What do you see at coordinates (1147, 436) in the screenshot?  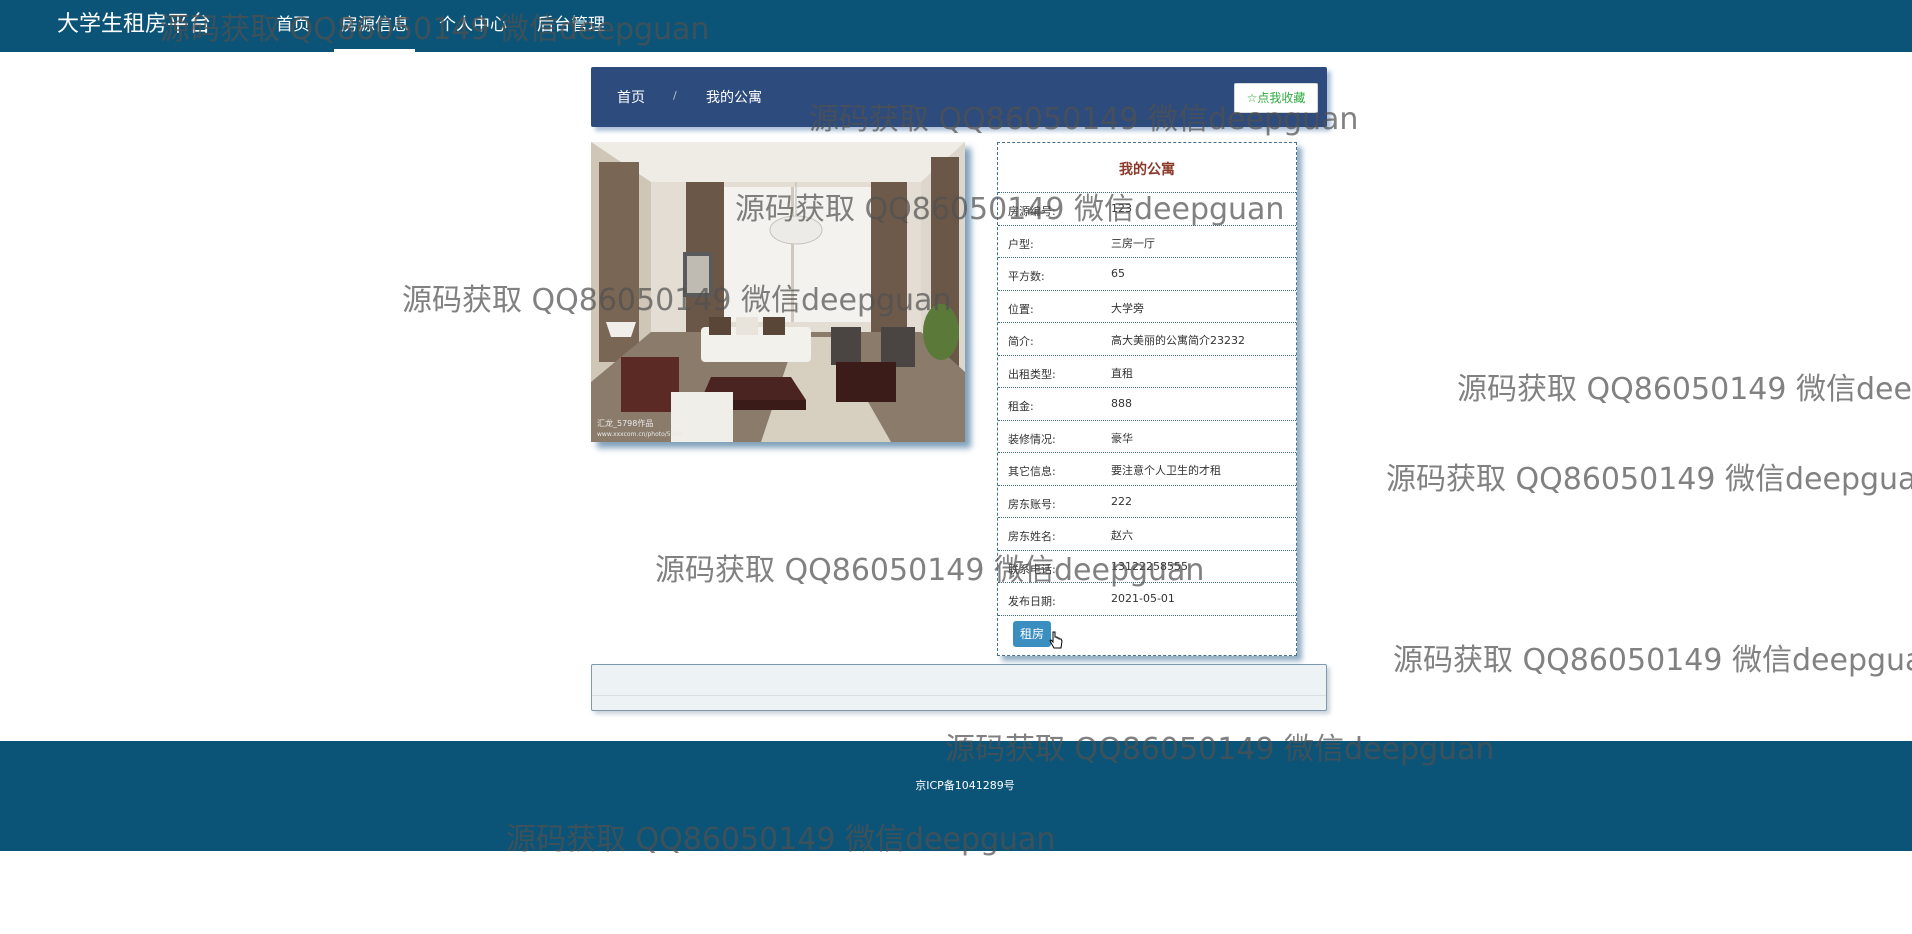 I see `detail-row: 装修情况: 豪华` at bounding box center [1147, 436].